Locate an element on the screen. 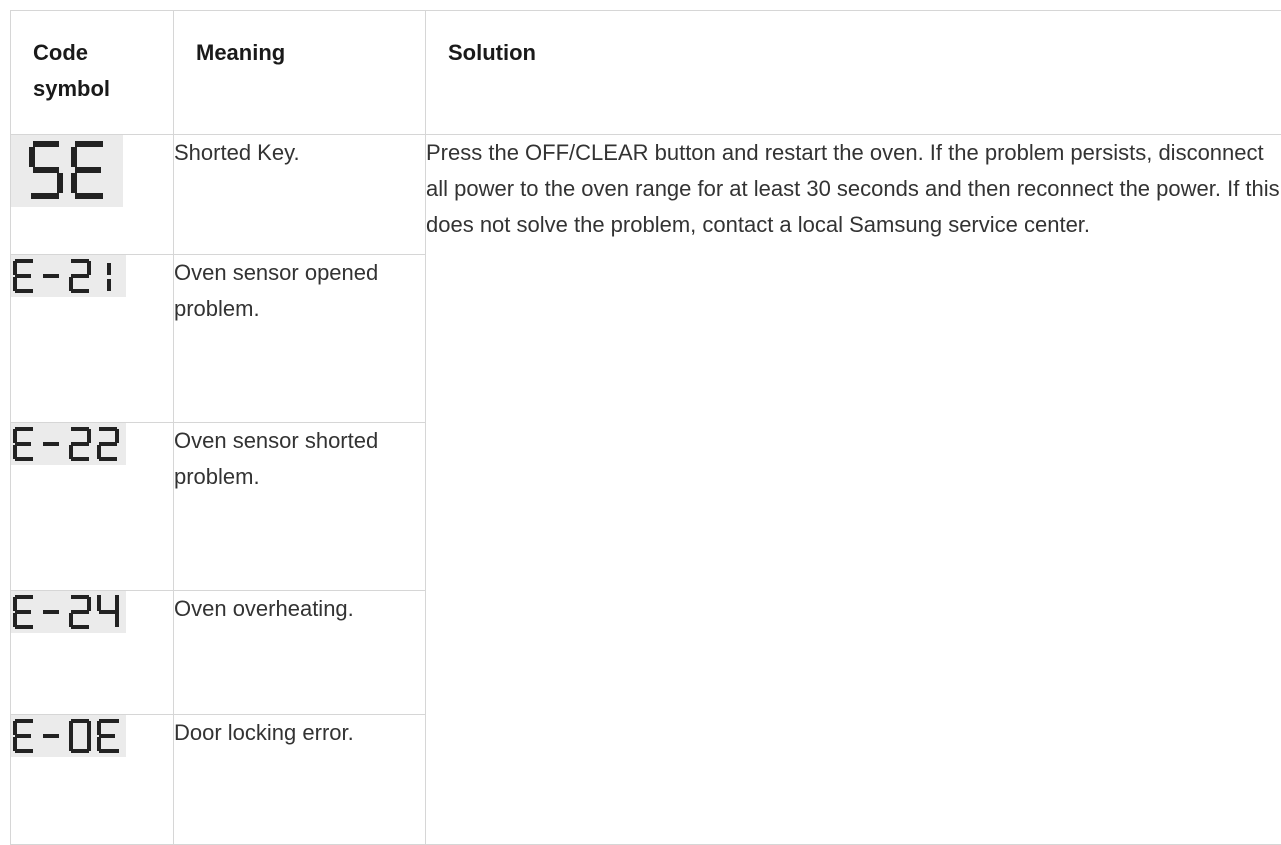  e-0e-display-icon is located at coordinates (68, 736).